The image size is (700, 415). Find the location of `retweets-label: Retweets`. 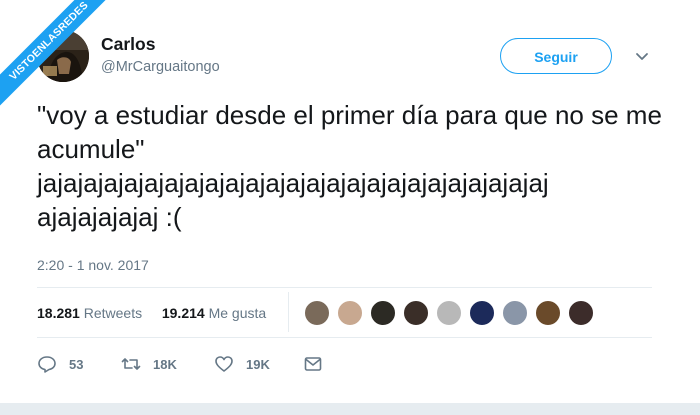

retweets-label: Retweets is located at coordinates (113, 313).